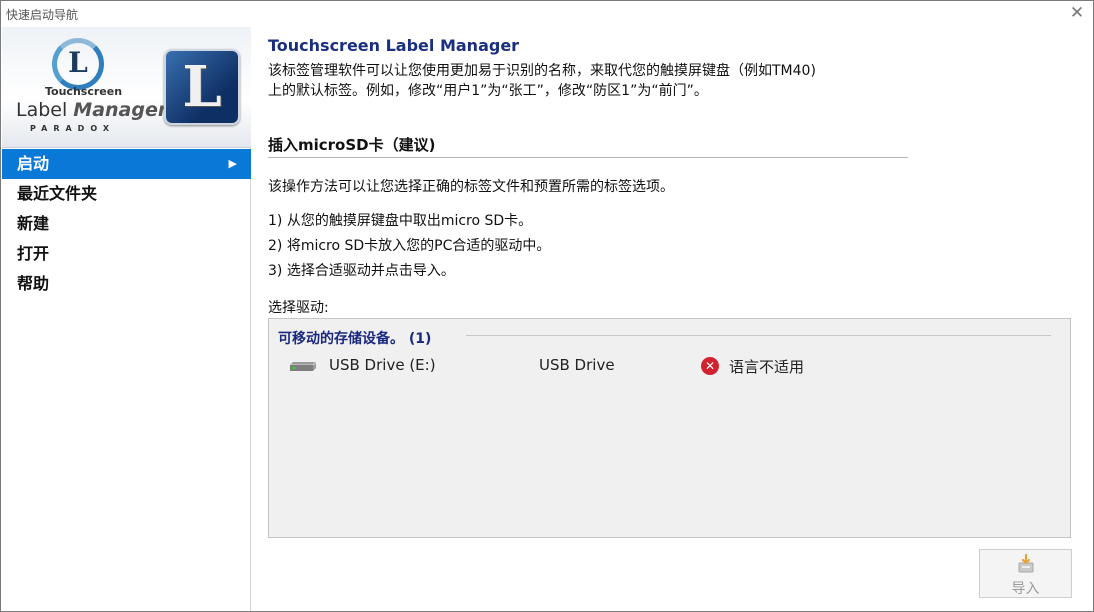  I want to click on description-line: 上的默认标签。例如，修改“用户1”为“张工”，修改“防区1”为“前门”。, so click(488, 91).